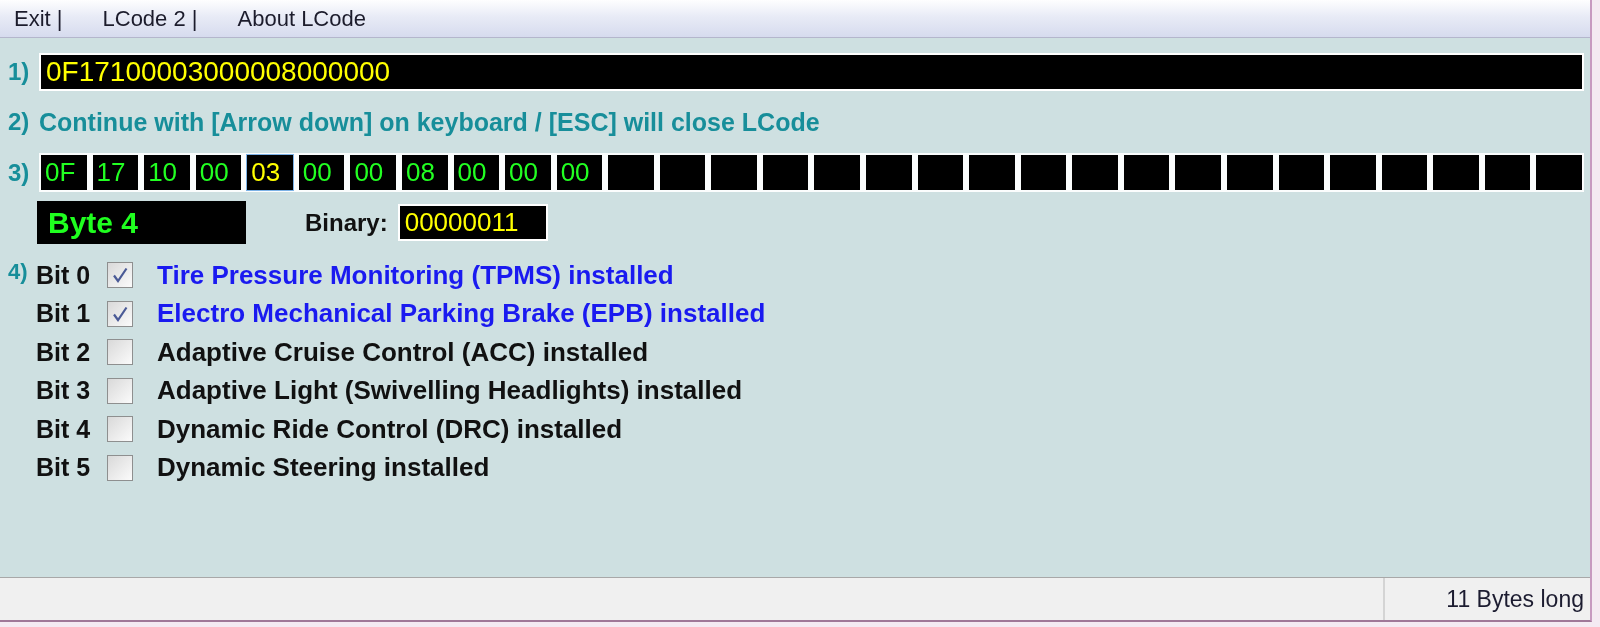  I want to click on option-label: Adaptive Light (Swivelling Headlights) installed, so click(450, 391).